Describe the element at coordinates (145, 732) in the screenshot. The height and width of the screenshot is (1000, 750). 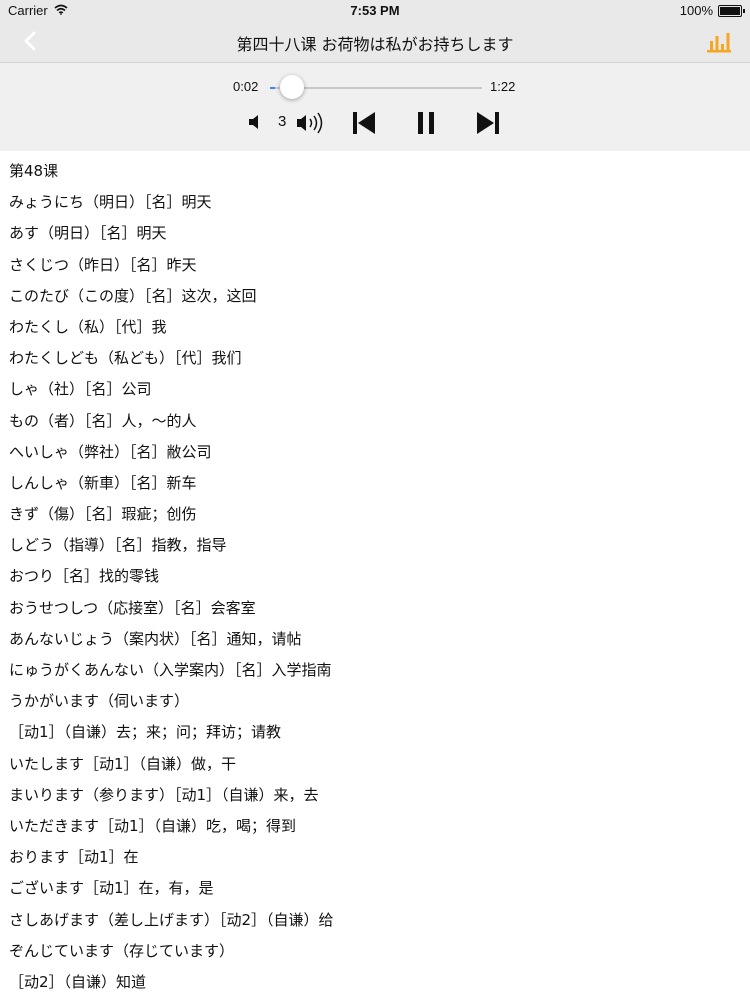
I see `vocab-line: ［动1］（自谦）去；来；问；拜访；请教` at that location.